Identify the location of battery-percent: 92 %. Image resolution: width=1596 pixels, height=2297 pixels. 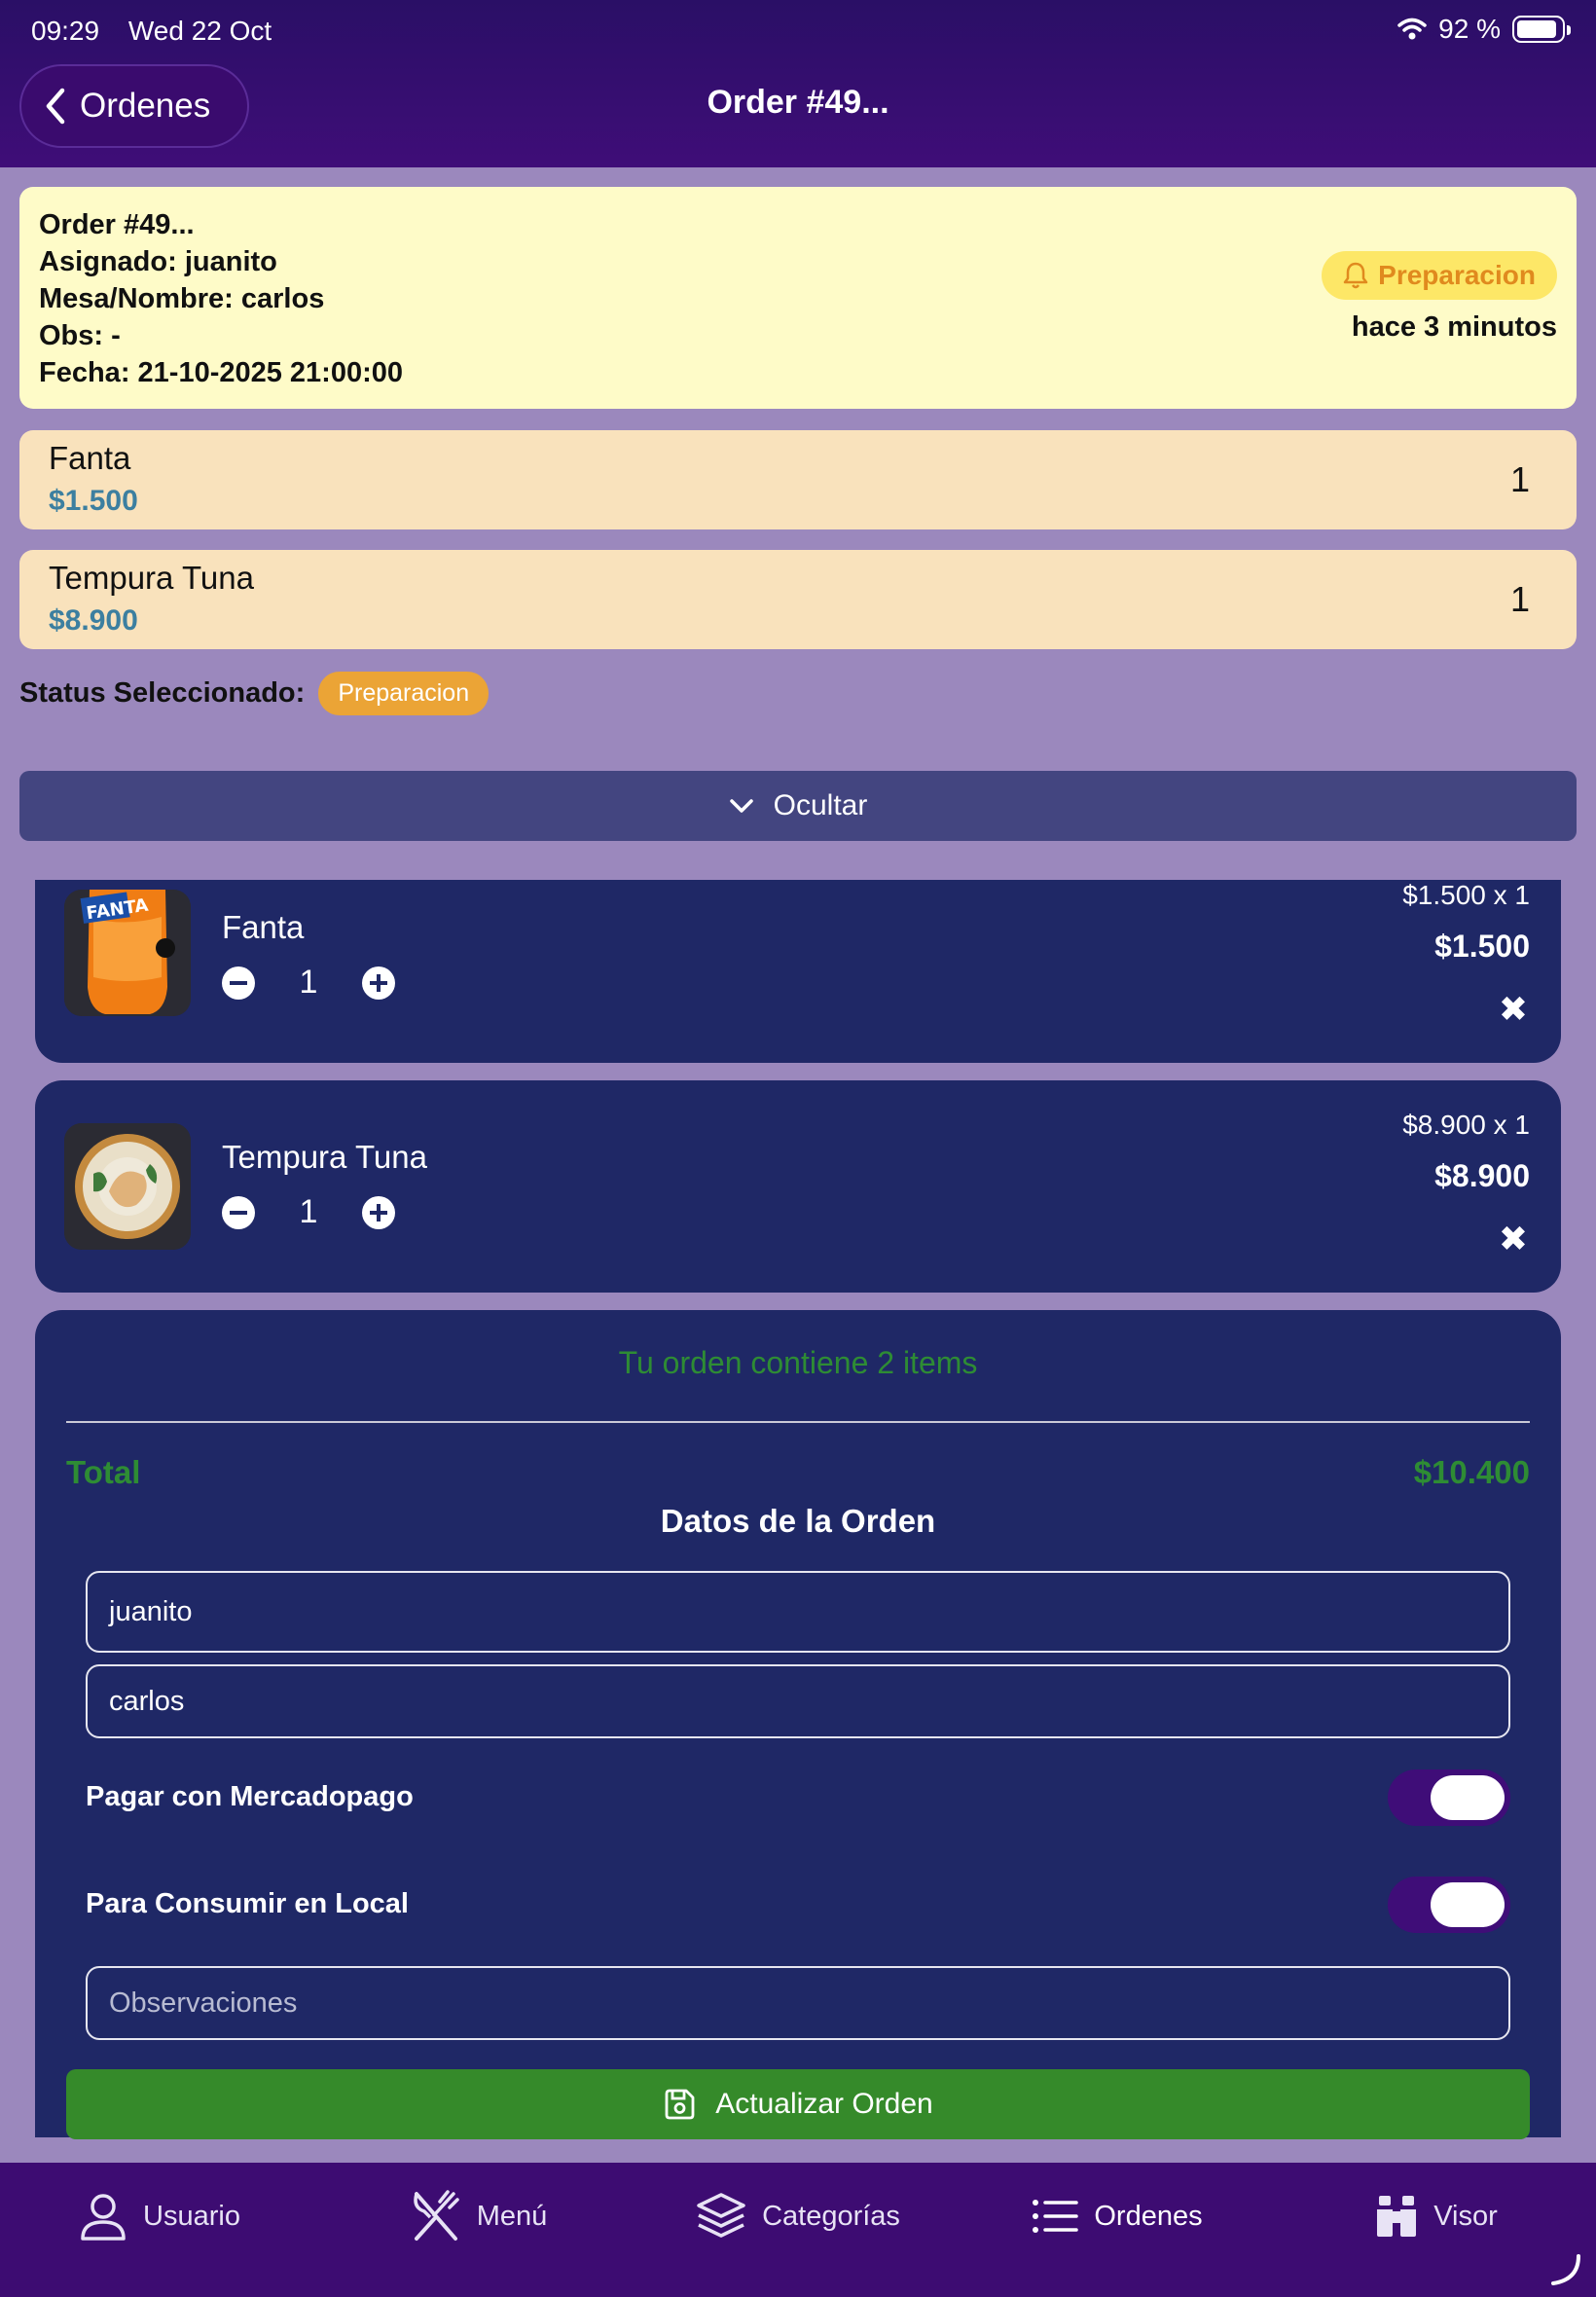
(1469, 29).